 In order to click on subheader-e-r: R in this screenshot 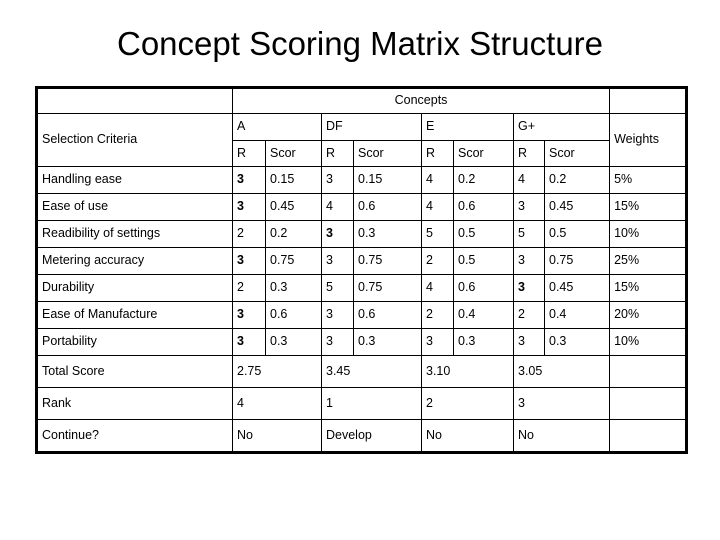, I will do `click(437, 153)`.